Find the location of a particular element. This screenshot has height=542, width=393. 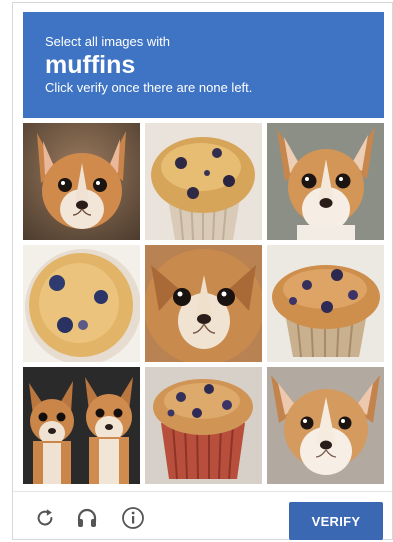

target-word: muffins is located at coordinates (90, 65).